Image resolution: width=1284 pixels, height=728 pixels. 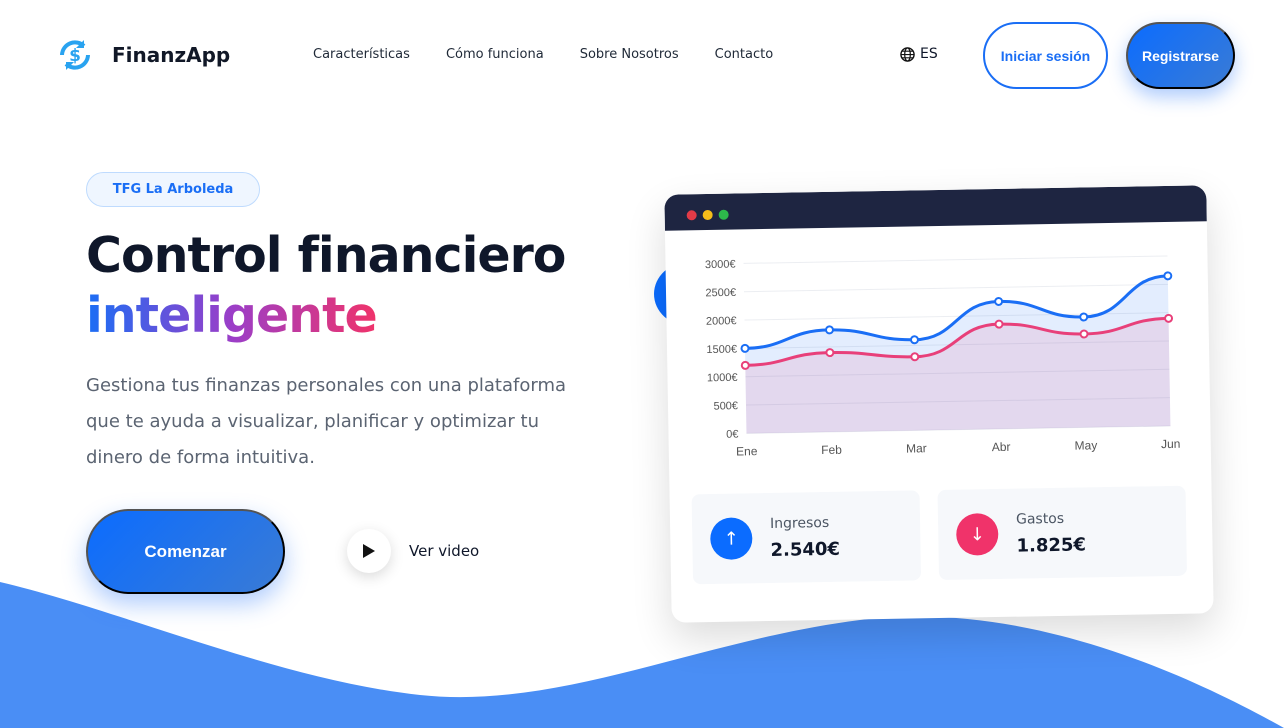 What do you see at coordinates (907, 54) in the screenshot?
I see `globe-icon` at bounding box center [907, 54].